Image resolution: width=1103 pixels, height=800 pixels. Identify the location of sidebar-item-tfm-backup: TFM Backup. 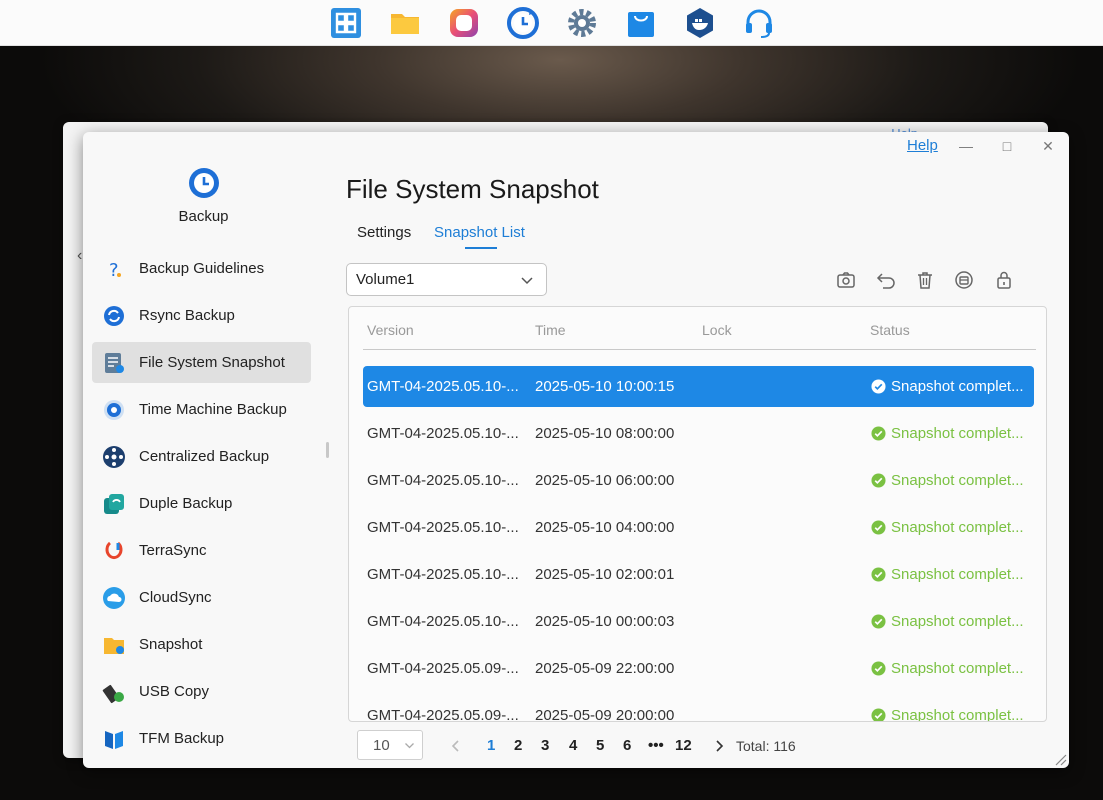
(201, 738).